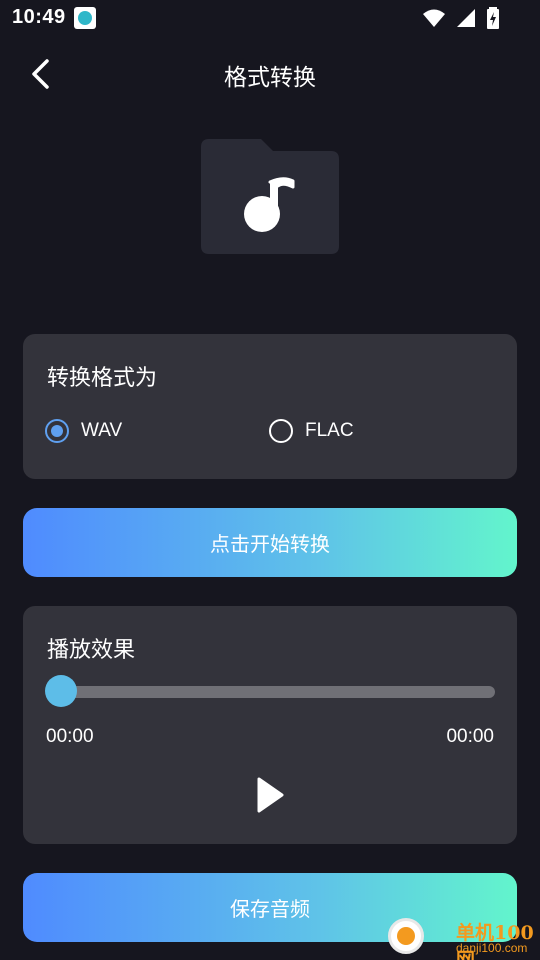  Describe the element at coordinates (470, 736) in the screenshot. I see `total-time: 00:00` at that location.